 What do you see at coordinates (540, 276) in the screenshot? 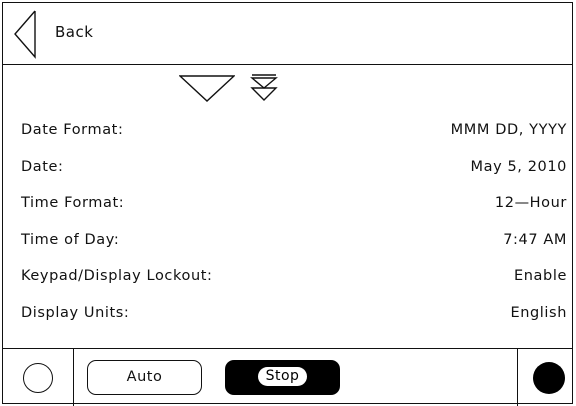
I see `setting-value: Enable` at bounding box center [540, 276].